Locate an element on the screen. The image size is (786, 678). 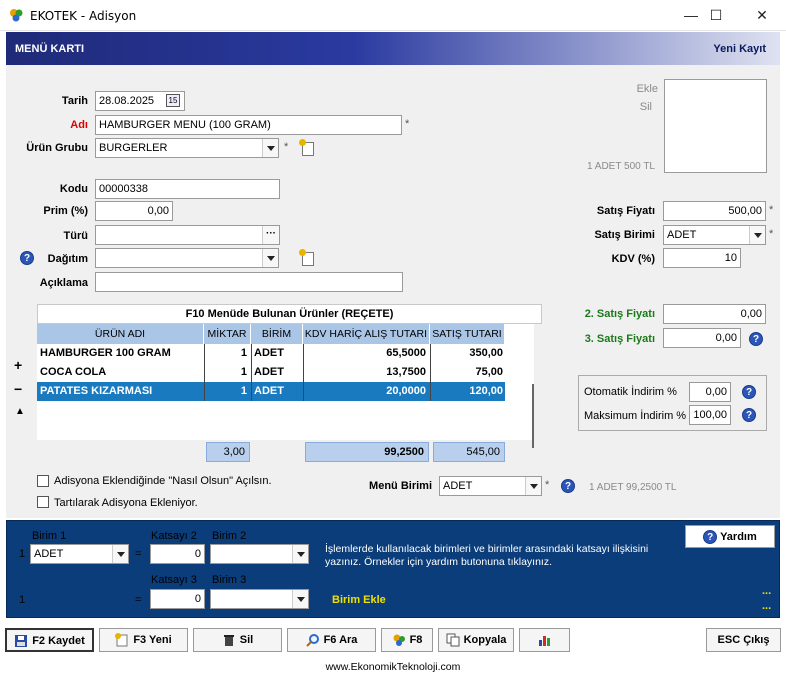
col-urun-adi: ÜRÜN ADI is located at coordinates (120, 334).